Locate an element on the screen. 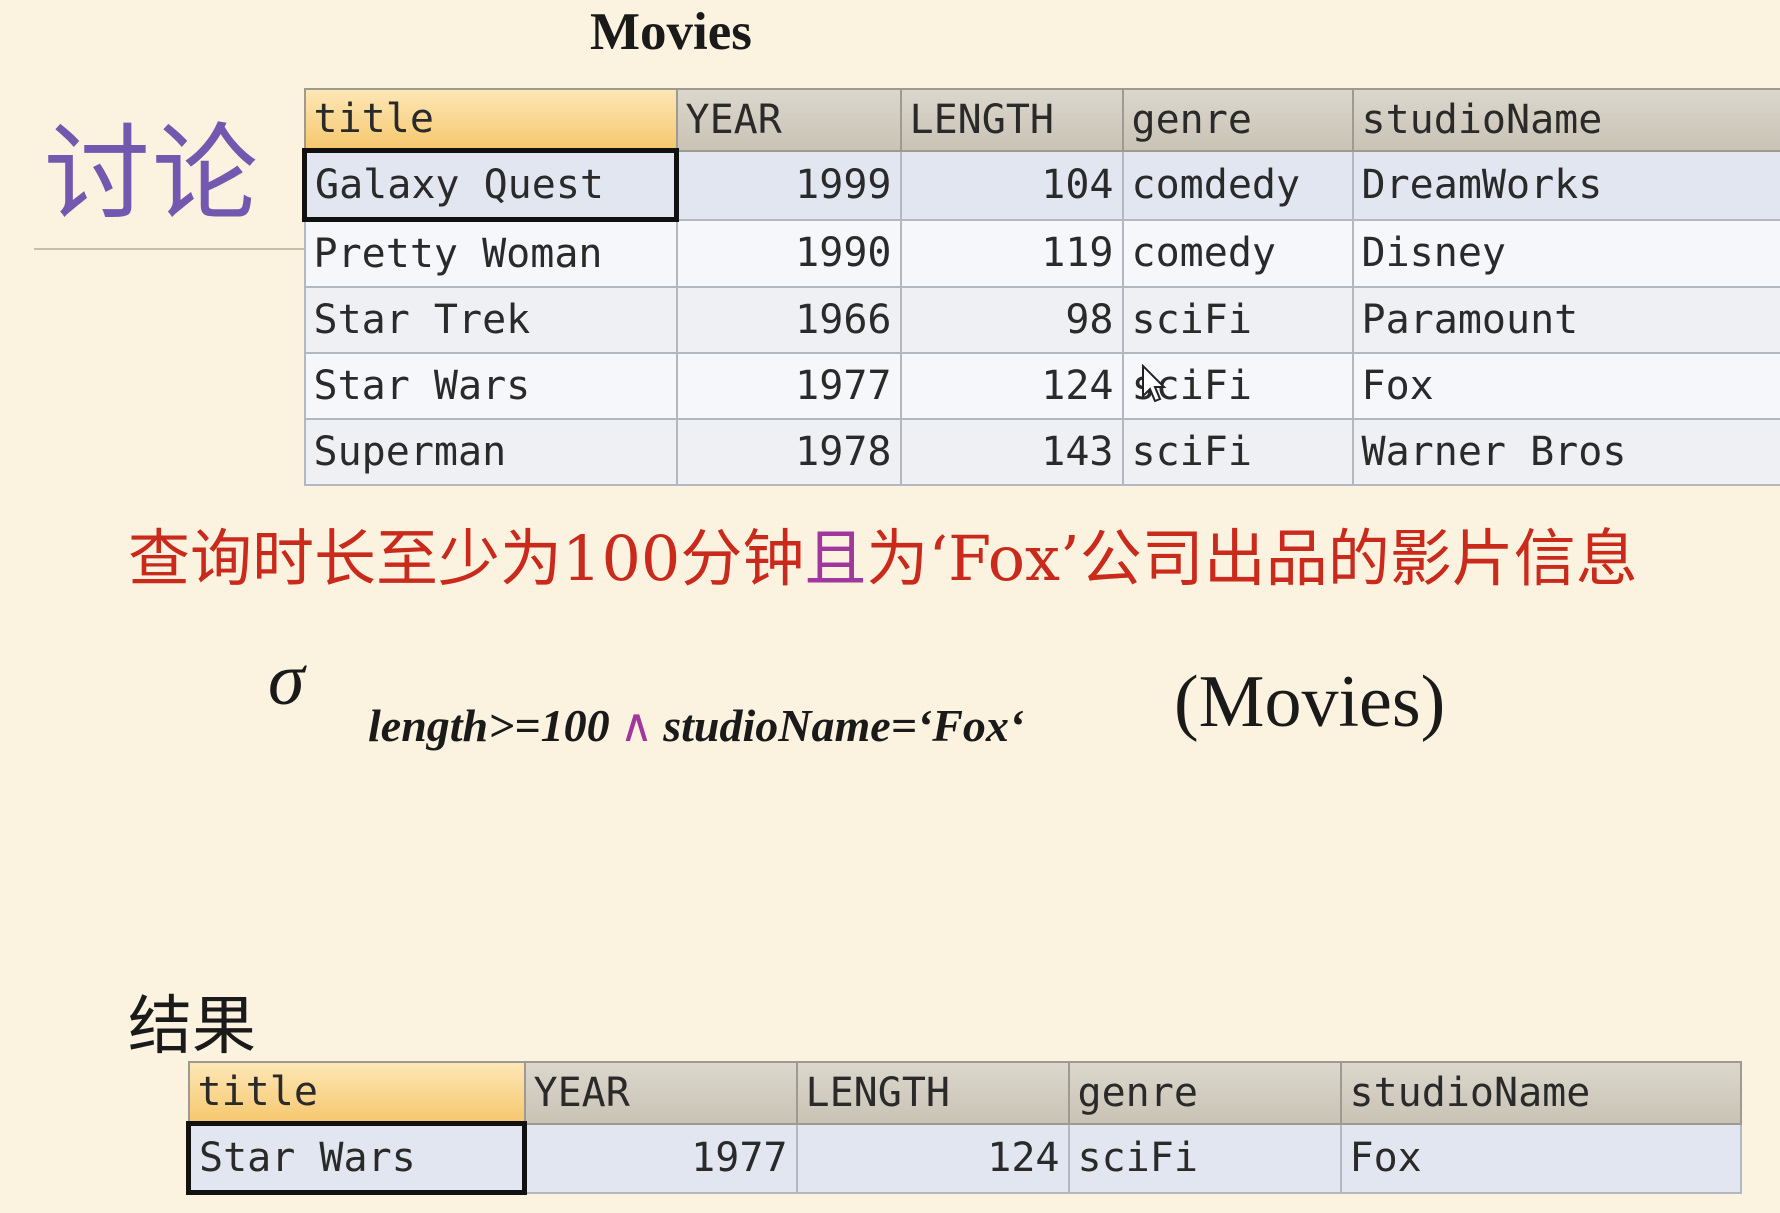 The width and height of the screenshot is (1780, 1213). question-and-word: 且 is located at coordinates (835, 558).